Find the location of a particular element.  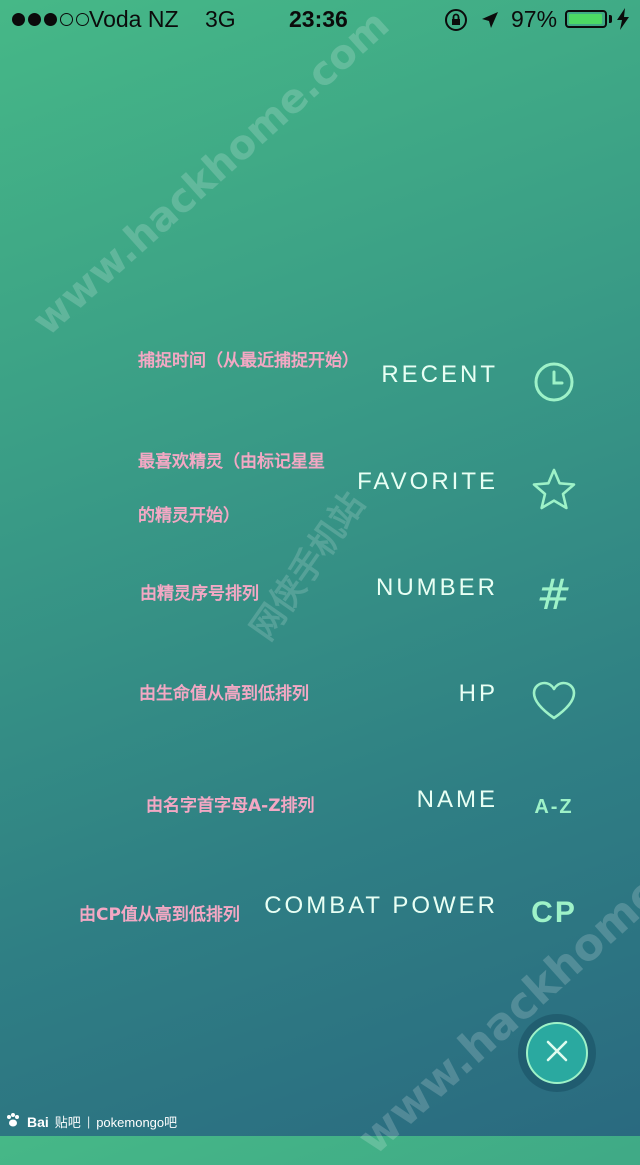

hash-icon: # is located at coordinates (554, 595).